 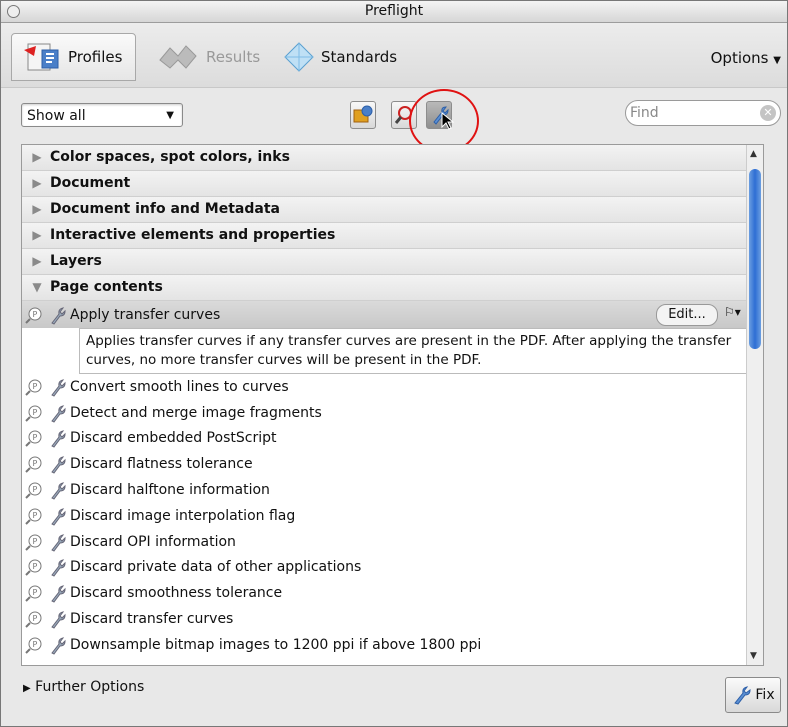 I want to click on fixup-row: P Convert smooth lines to curves, so click(x=392, y=387).